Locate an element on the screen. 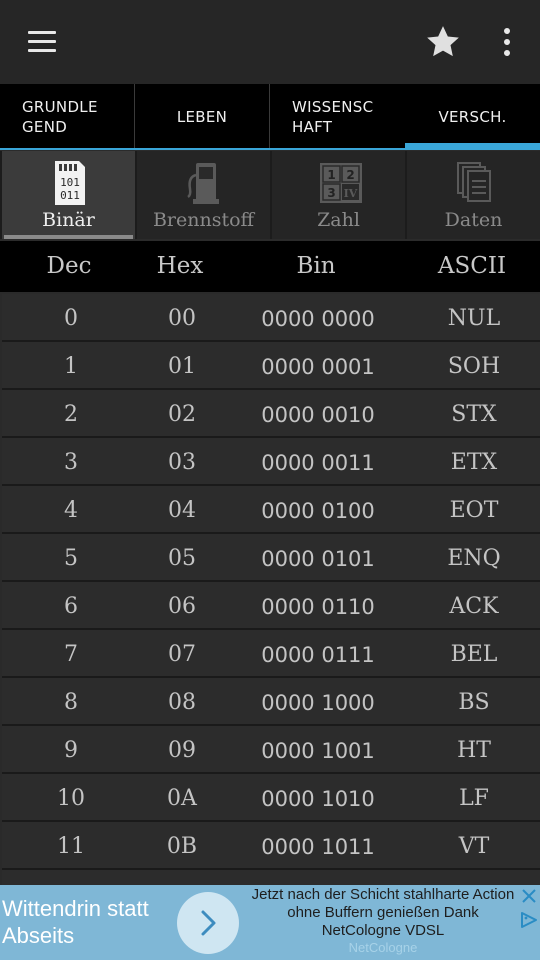  tab-grundlegend: GRUNDLE GEND is located at coordinates (67, 117).